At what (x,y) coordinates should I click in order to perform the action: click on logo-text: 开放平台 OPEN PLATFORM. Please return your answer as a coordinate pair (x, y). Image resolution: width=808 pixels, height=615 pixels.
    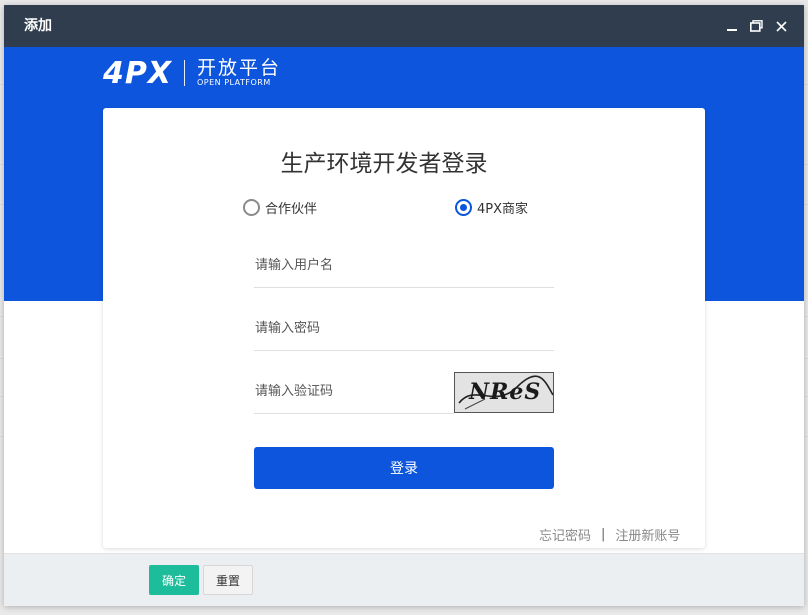
    Looking at the image, I should click on (239, 73).